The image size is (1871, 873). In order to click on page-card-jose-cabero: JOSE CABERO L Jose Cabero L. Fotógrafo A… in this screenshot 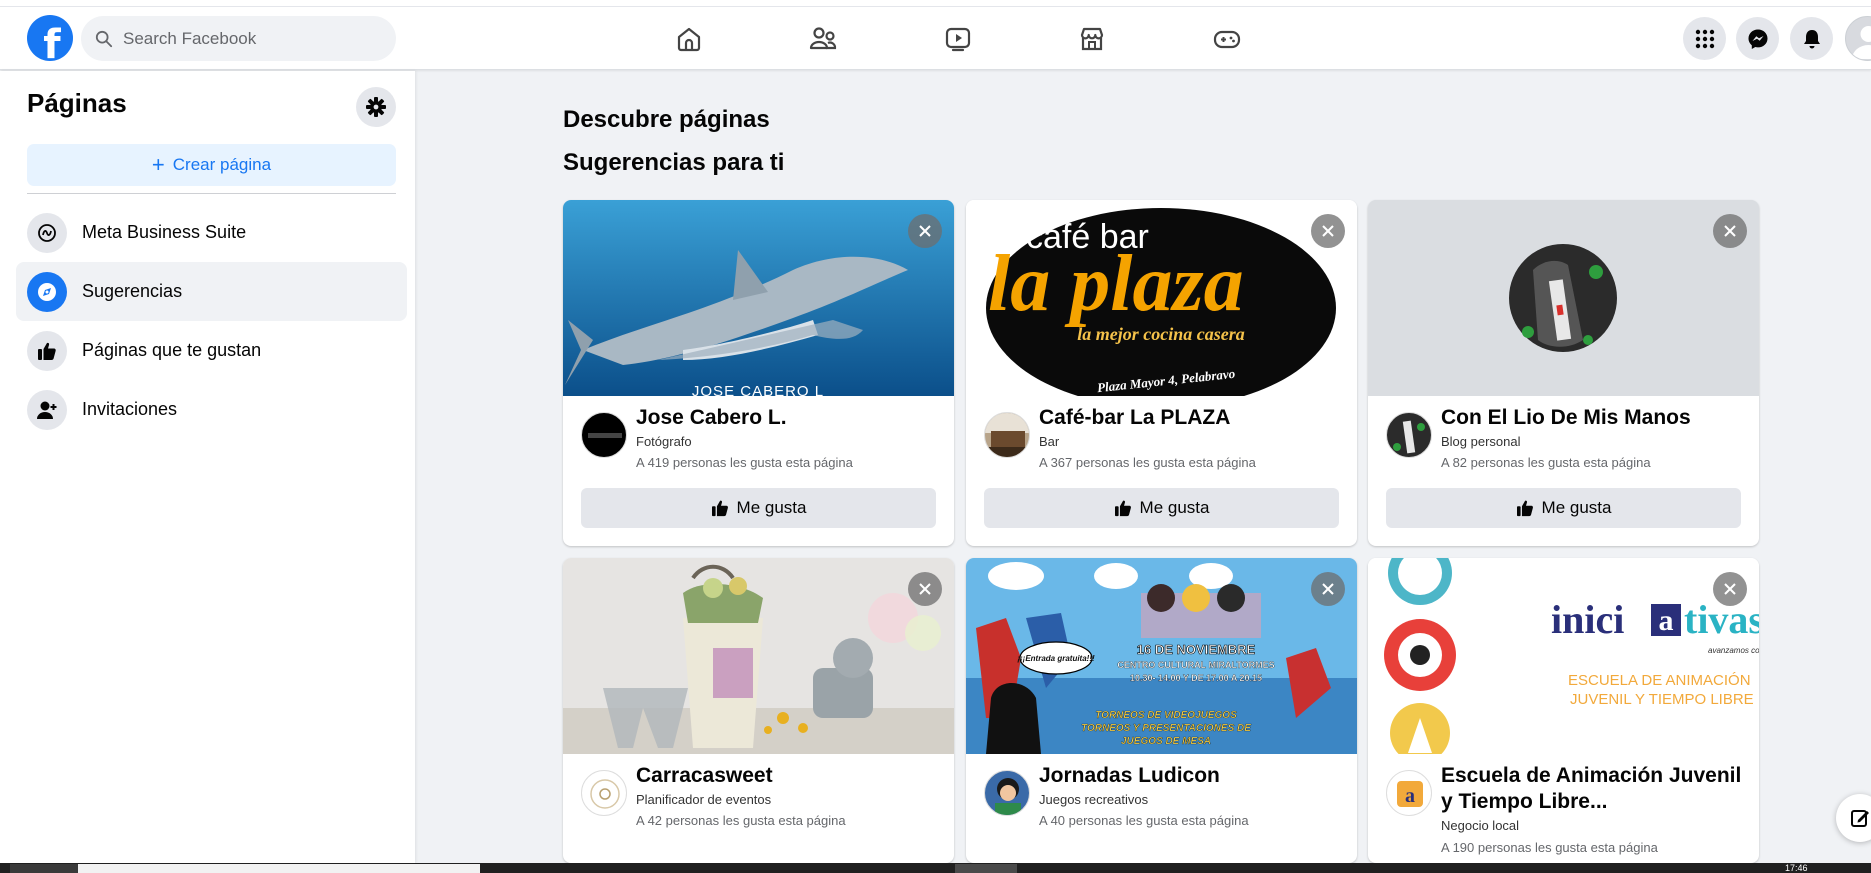, I will do `click(758, 373)`.